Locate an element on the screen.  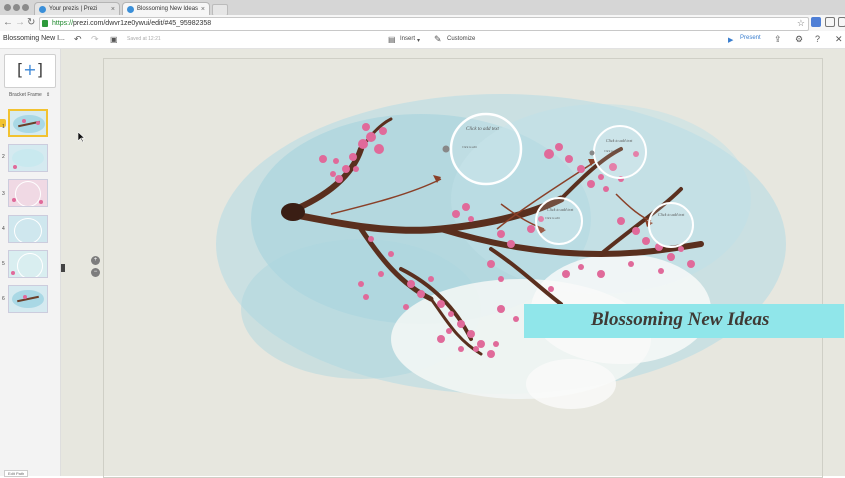
thumbnail-number: 6 is located at coordinates (3, 299).